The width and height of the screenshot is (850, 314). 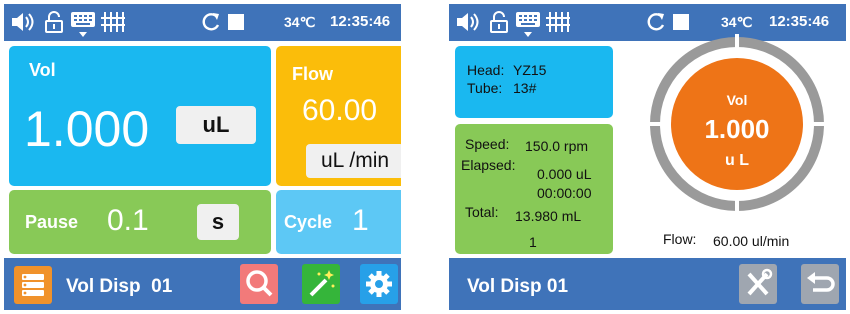 I want to click on list-icon, so click(x=33, y=285).